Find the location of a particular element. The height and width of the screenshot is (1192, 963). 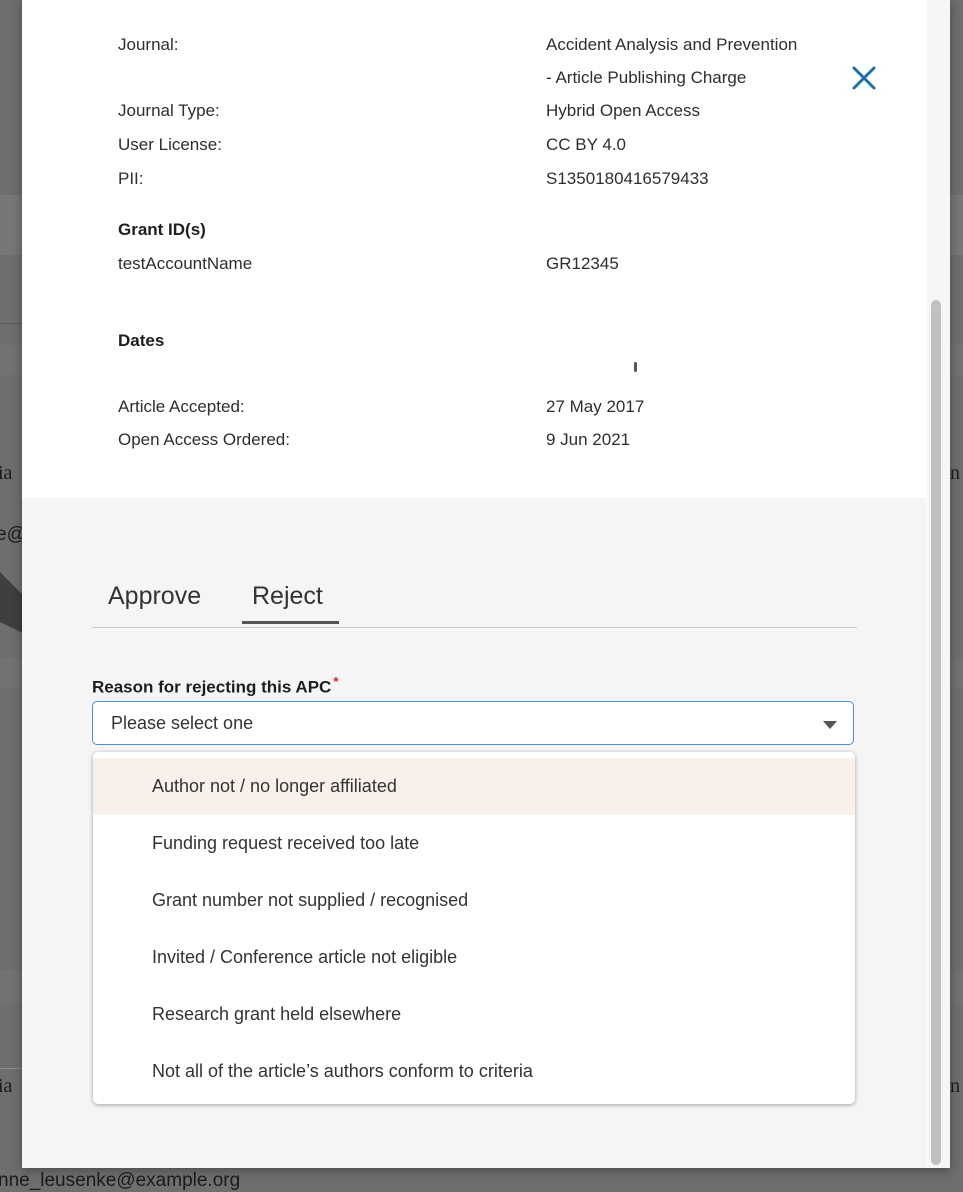

option-grant-not-recognised: Grant number not supplied / recognised is located at coordinates (474, 900).